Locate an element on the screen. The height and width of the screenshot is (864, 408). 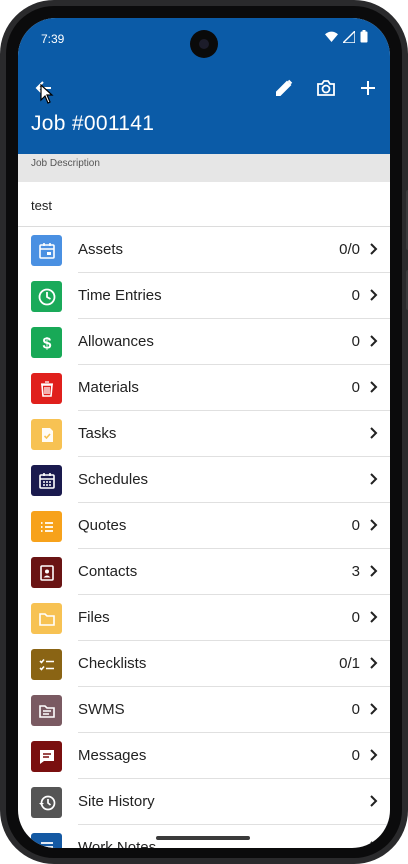
camera-button is located at coordinates (326, 88).